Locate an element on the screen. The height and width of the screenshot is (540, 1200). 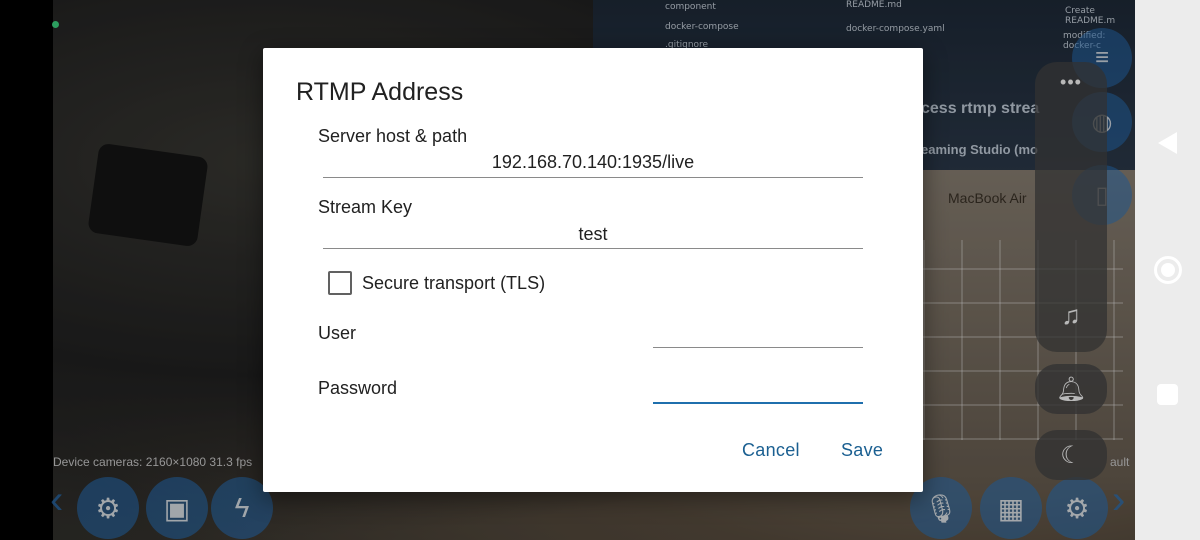
stream-key-input: test is located at coordinates (593, 234).